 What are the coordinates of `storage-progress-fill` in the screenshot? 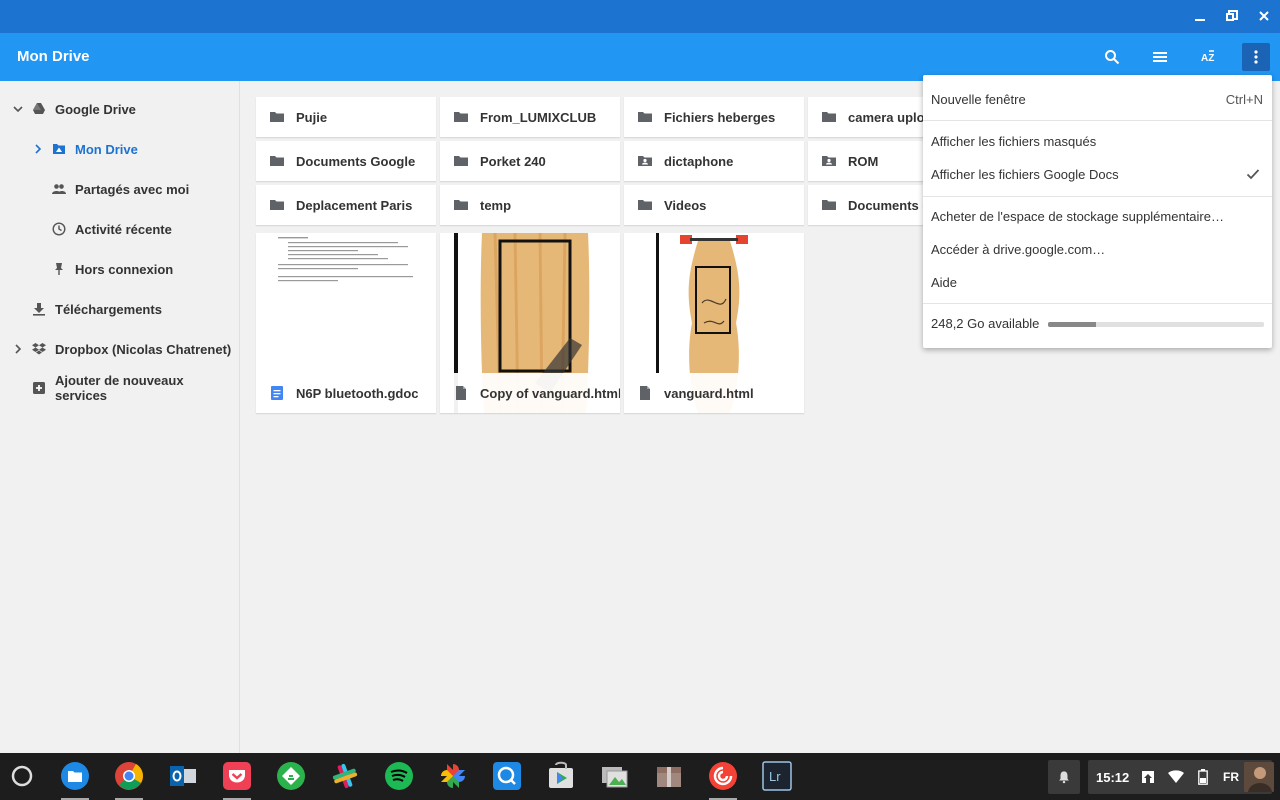 It's located at (1072, 324).